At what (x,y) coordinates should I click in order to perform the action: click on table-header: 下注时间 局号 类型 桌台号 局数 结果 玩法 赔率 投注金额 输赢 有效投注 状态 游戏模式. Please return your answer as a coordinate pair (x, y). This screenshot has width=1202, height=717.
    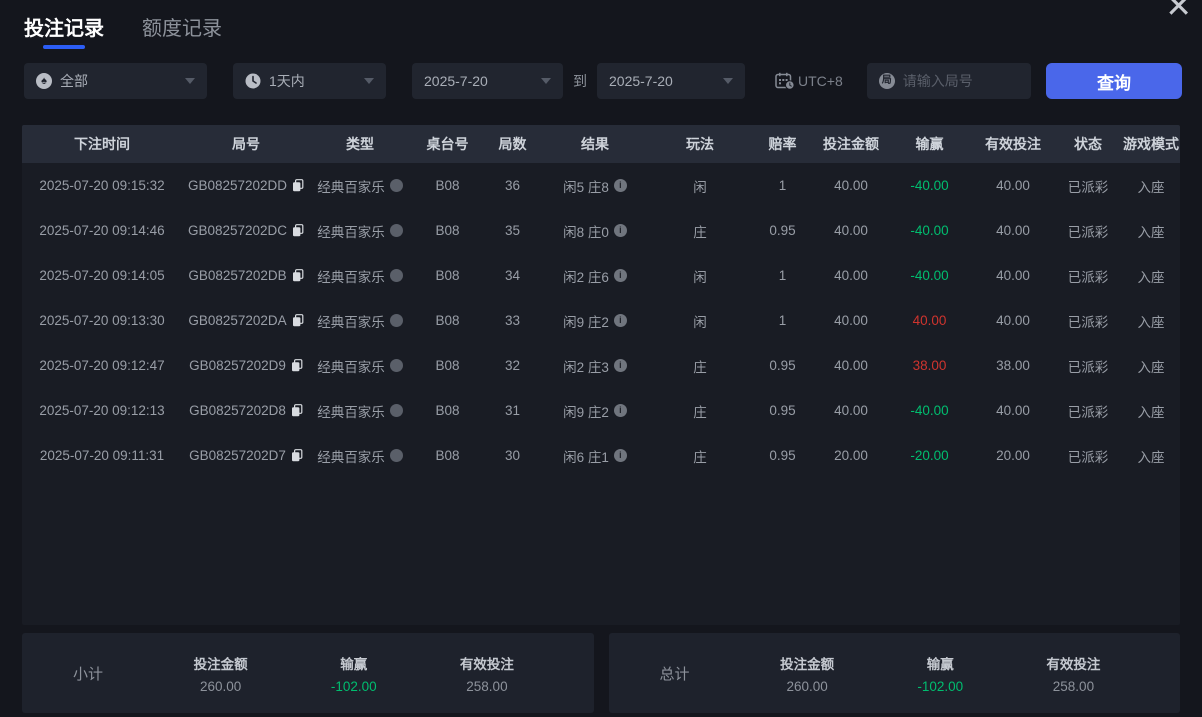
    Looking at the image, I should click on (601, 144).